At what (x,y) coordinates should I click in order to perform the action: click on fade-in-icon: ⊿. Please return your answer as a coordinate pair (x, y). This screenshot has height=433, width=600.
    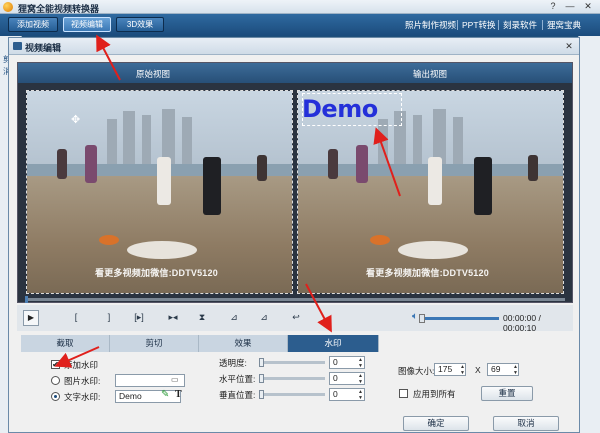
    Looking at the image, I should click on (234, 317).